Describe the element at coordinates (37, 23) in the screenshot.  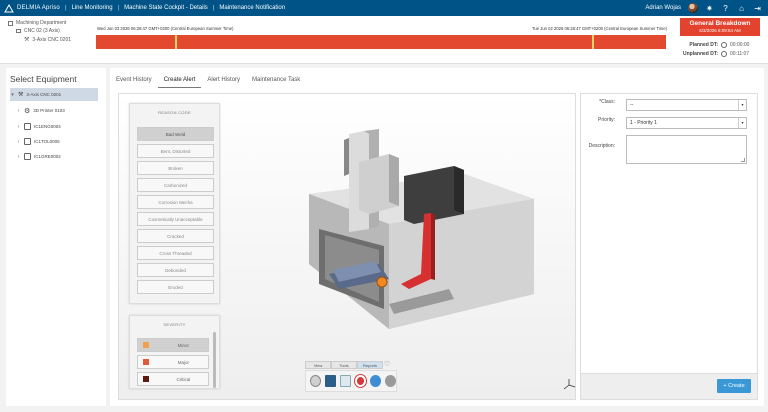
I see `tree-department: Machining Department` at that location.